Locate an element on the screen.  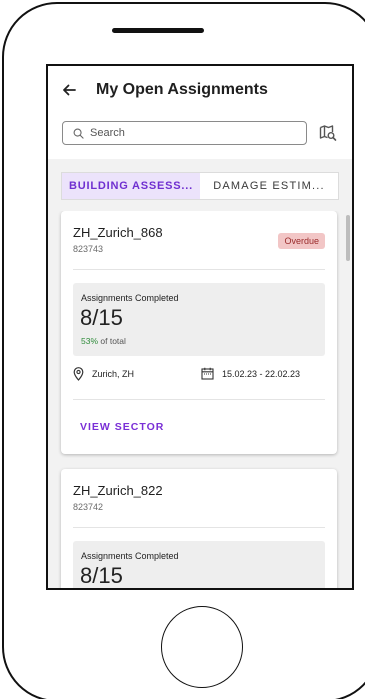
search-bar is located at coordinates (184, 133).